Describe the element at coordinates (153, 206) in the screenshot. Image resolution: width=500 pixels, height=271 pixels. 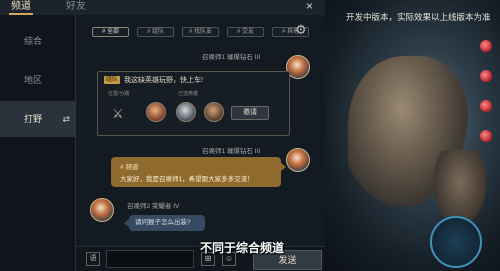
I see `message-sender: 召唤师2 荣耀者 IV` at that location.